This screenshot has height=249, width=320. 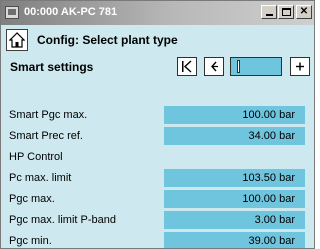 I want to click on close-icon: ✕, so click(x=304, y=11).